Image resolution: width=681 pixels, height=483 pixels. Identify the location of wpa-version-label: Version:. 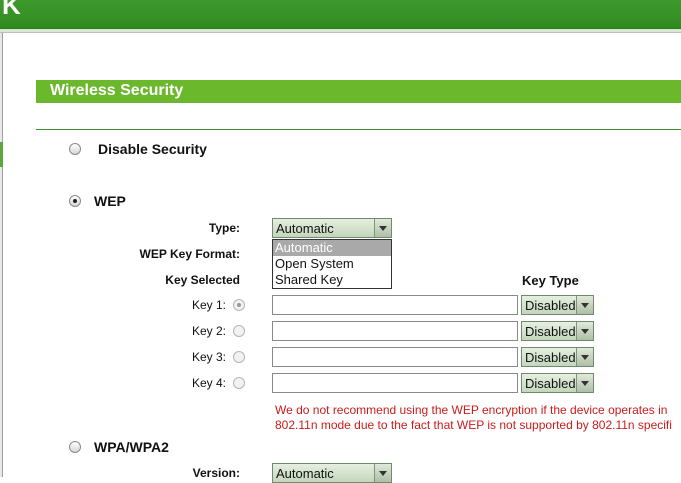
(195, 473).